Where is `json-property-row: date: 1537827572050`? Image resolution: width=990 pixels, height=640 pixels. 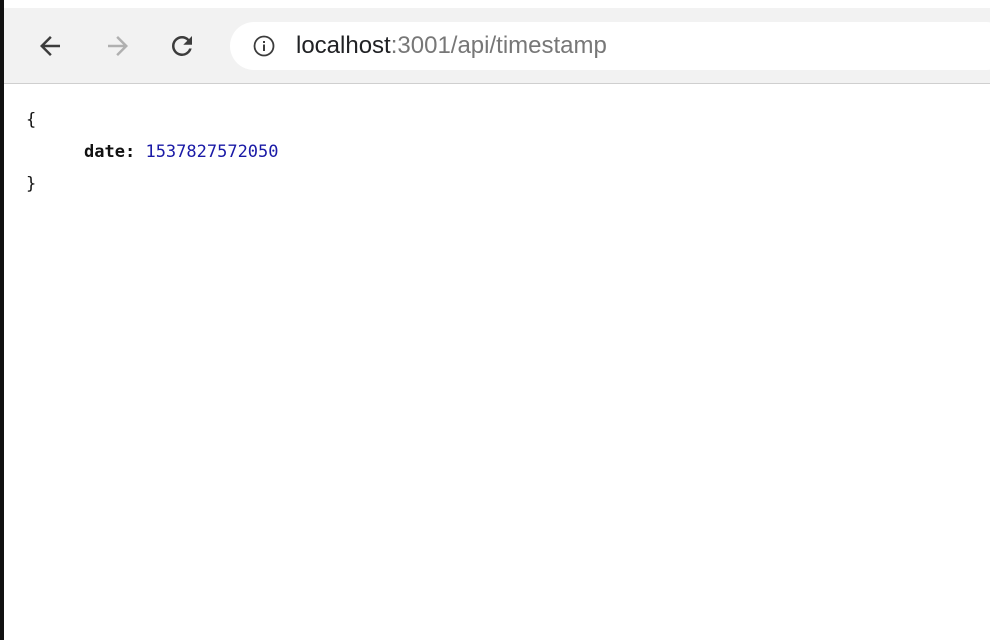
json-property-row: date: 1537827572050 is located at coordinates (152, 152).